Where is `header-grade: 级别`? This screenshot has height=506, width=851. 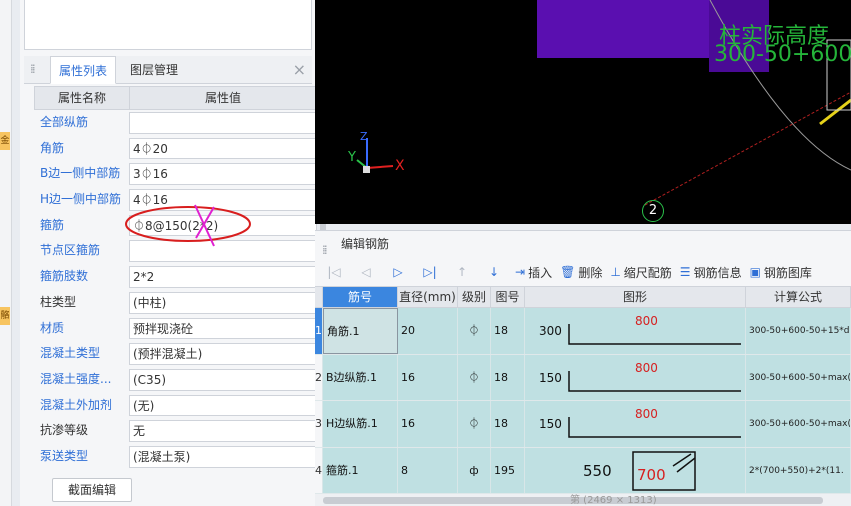
header-grade: 级别 is located at coordinates (474, 297).